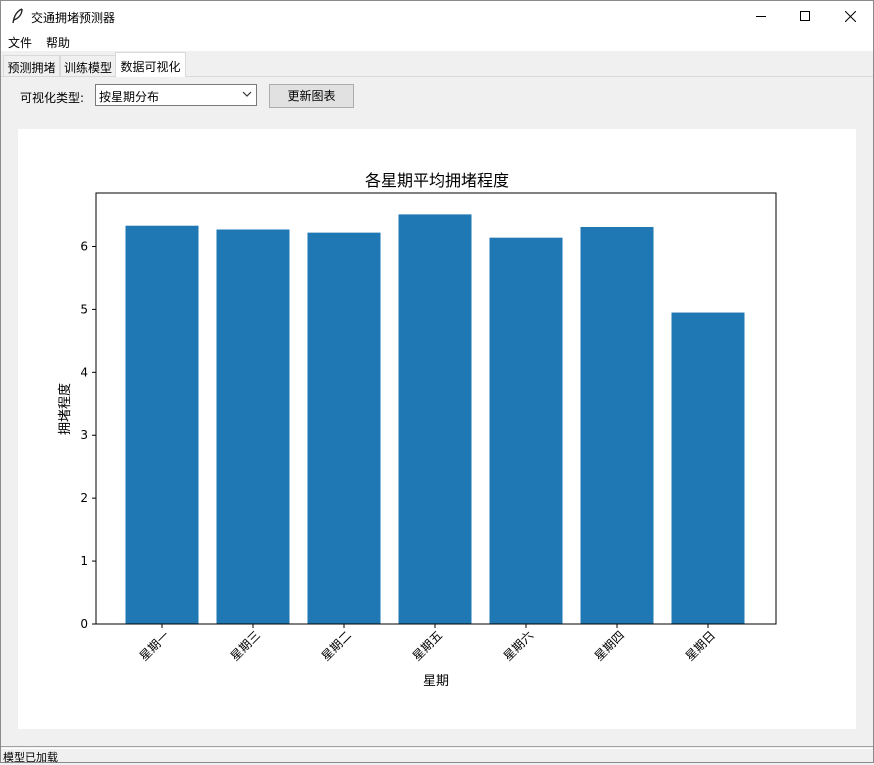 The width and height of the screenshot is (874, 765). I want to click on maximize-button, so click(805, 16).